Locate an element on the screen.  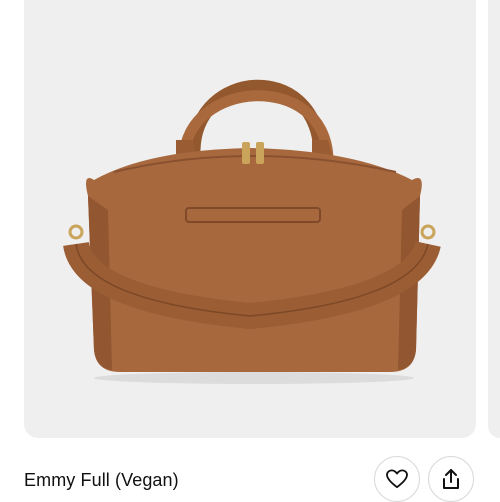
product-title: Emmy Full (Vegan) is located at coordinates (101, 480).